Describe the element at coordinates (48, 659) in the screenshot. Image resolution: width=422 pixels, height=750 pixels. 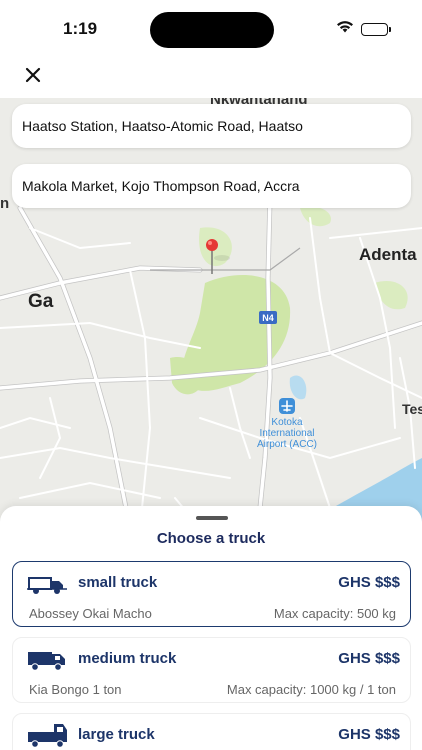
I see `medium-truck-icon` at that location.